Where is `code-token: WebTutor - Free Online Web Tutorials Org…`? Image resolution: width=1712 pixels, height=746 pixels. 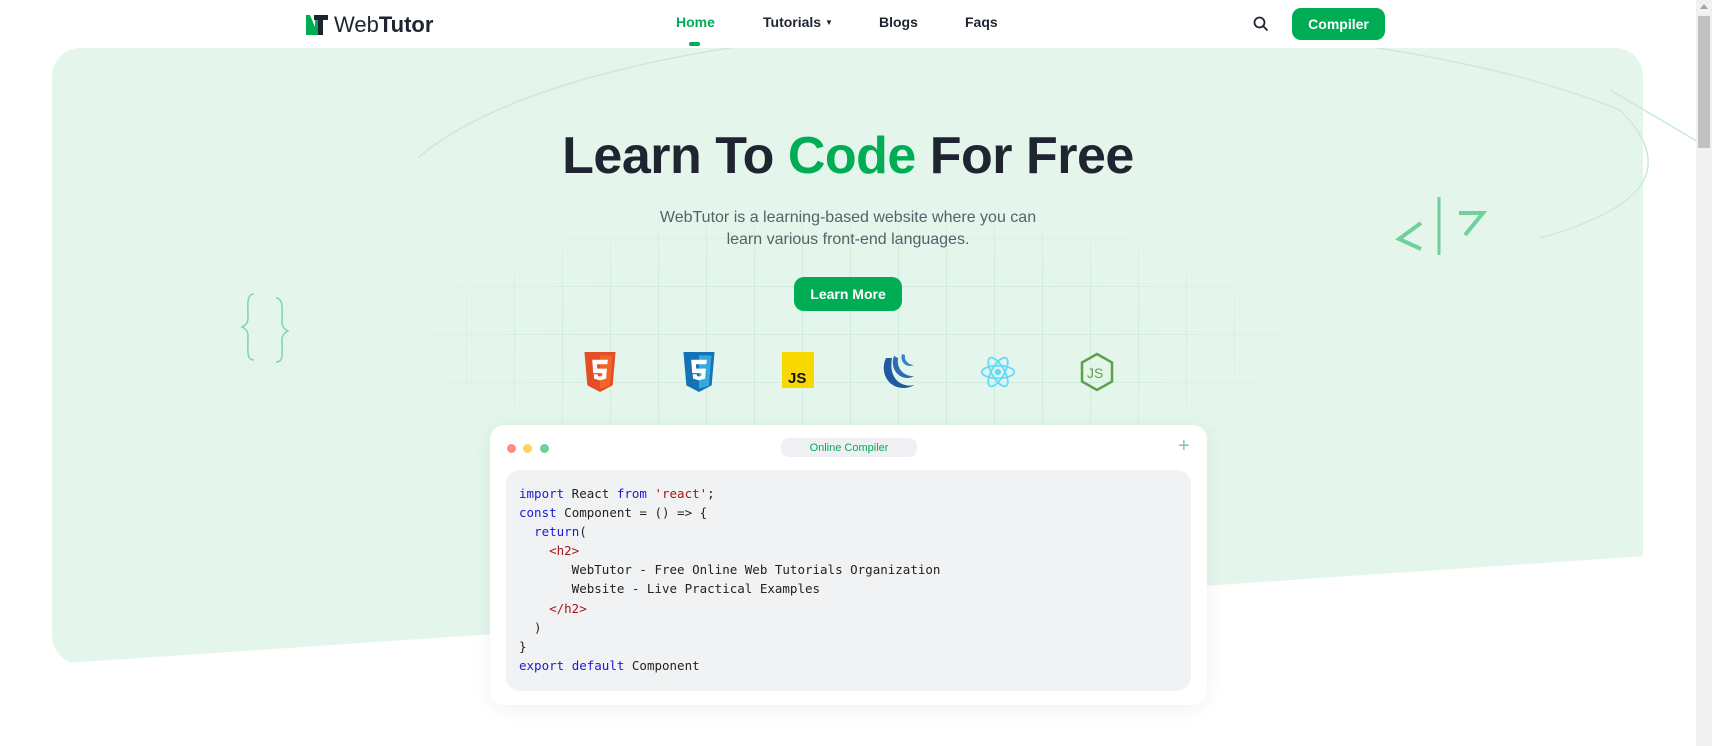
code-token: WebTutor - Free Online Web Tutorials Org… is located at coordinates (730, 570).